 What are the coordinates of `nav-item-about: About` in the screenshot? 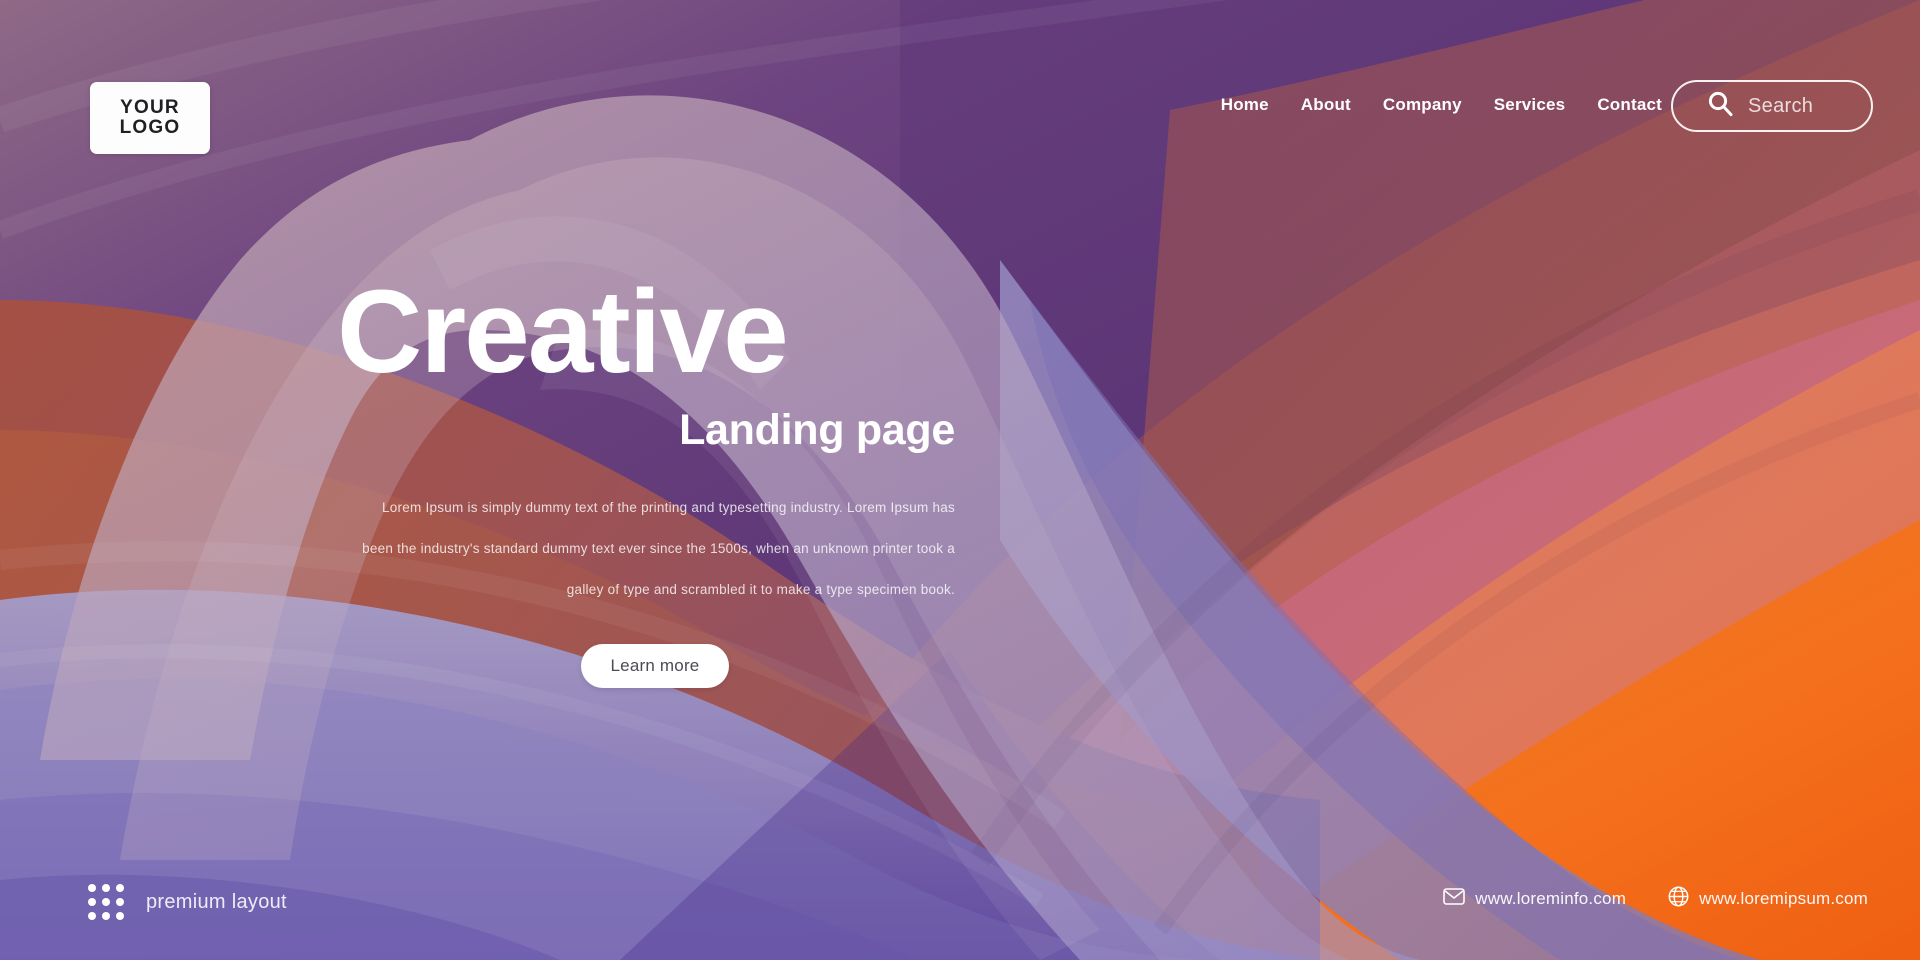 It's located at (1326, 105).